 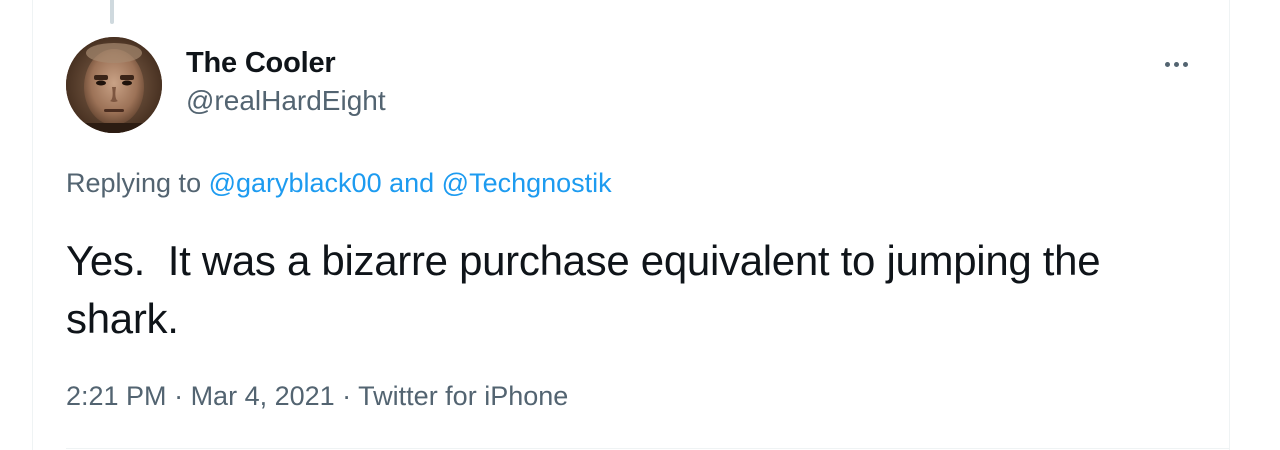 I want to click on more-options-button, so click(x=1176, y=64).